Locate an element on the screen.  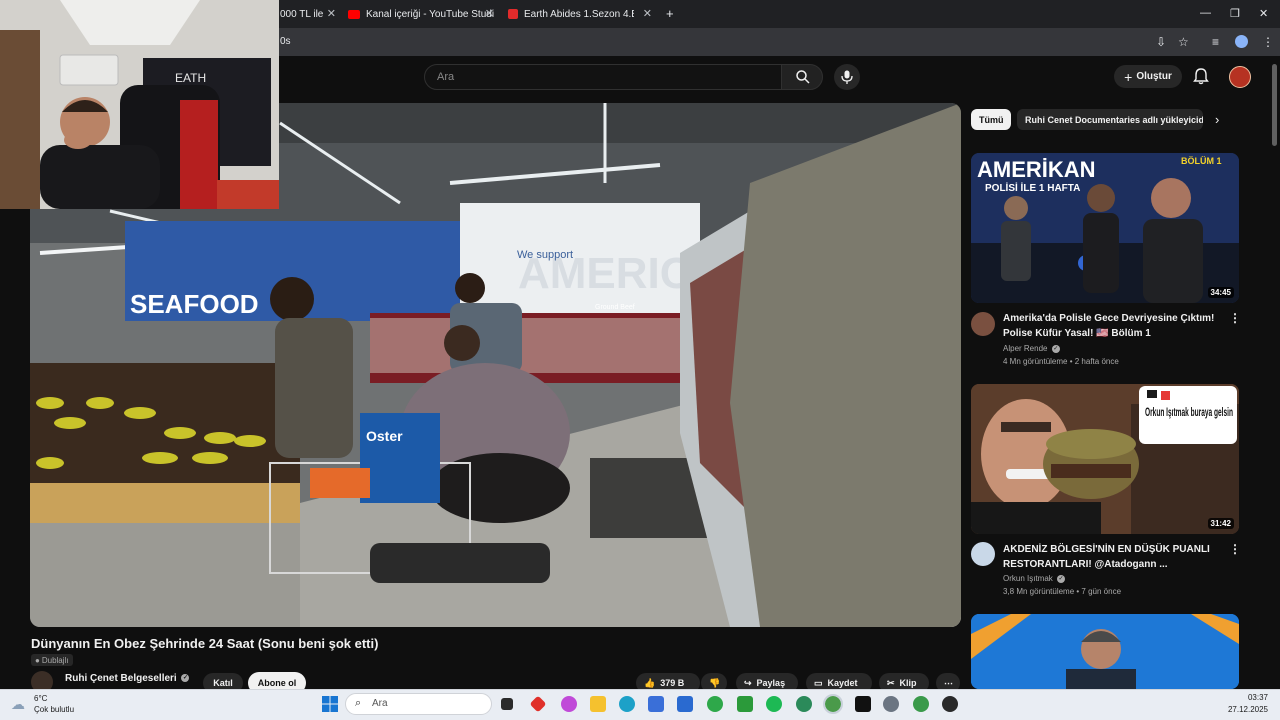
duration-badge: 31:42 is located at coordinates (1220, 523).